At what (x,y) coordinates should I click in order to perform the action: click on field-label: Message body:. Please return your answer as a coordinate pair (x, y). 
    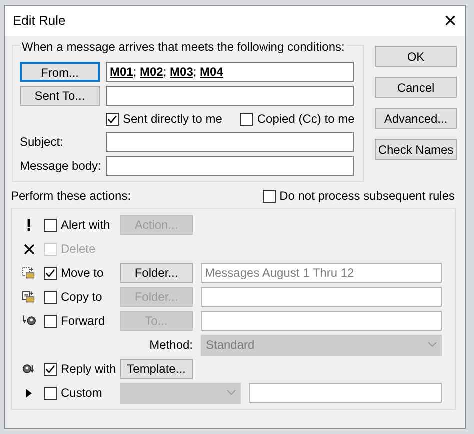
    Looking at the image, I should click on (60, 166).